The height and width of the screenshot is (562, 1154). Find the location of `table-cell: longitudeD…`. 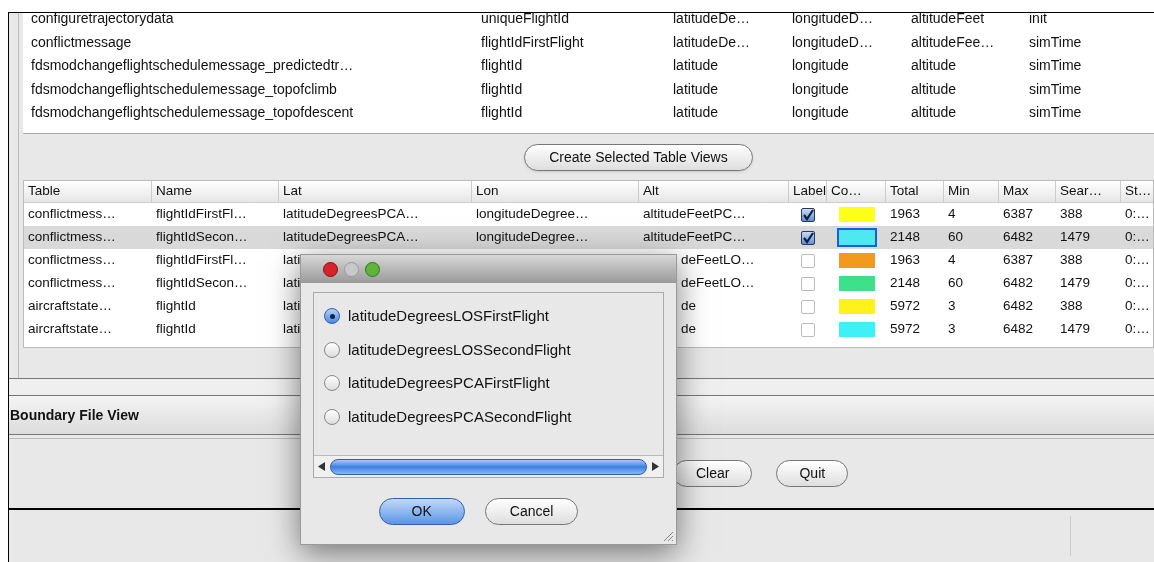

table-cell: longitudeD… is located at coordinates (832, 20).